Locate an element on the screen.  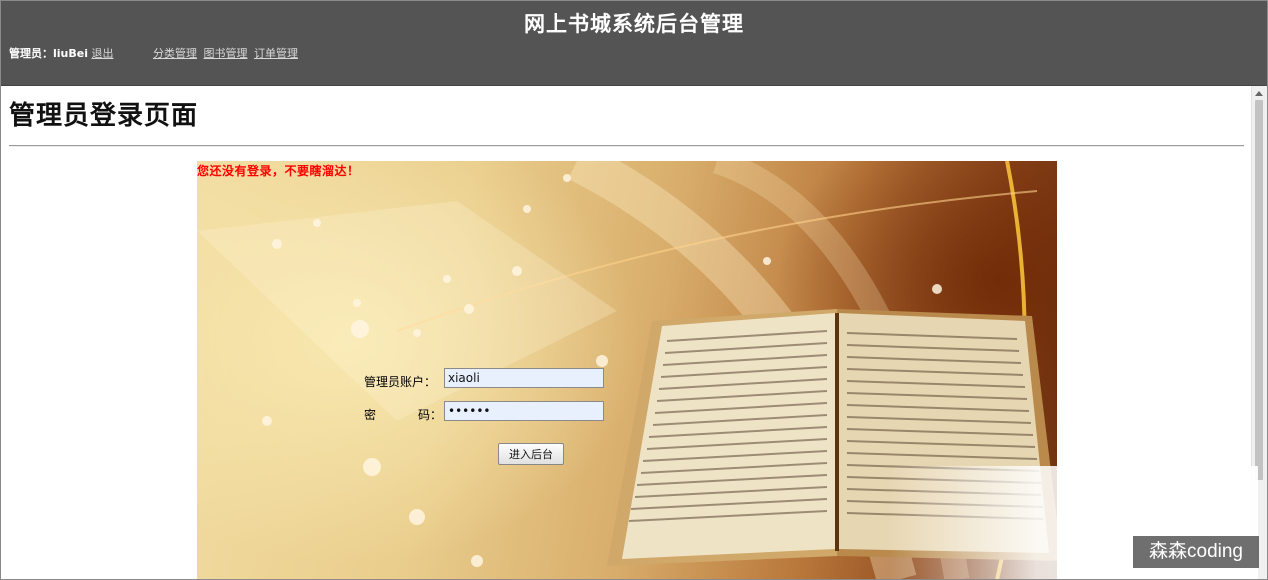
page-title: 管理员登录页面 is located at coordinates (104, 116).